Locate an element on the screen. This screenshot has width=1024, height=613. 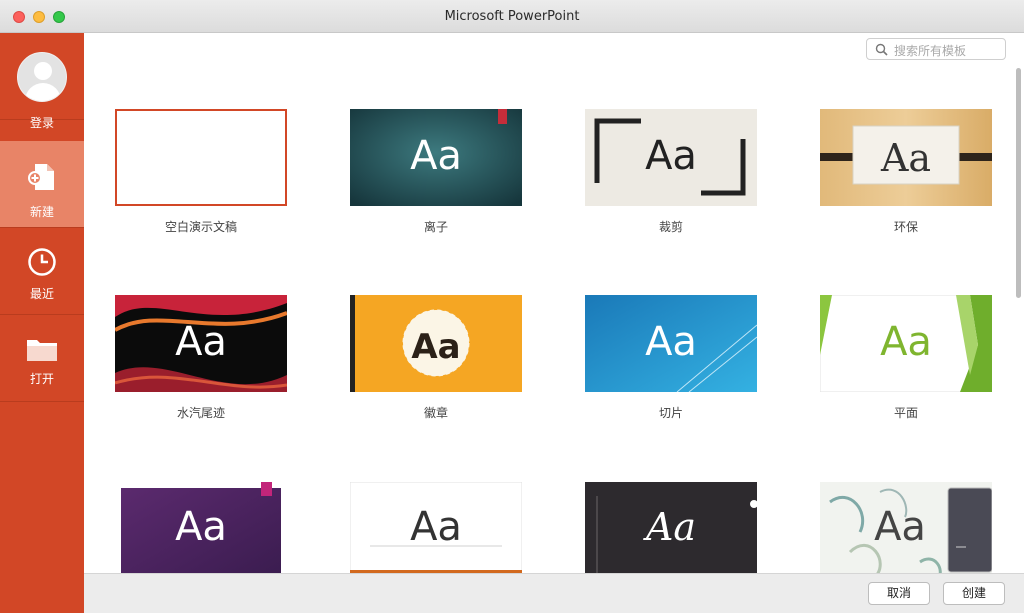
sidebar-item-label: 打开 is located at coordinates (41, 379).